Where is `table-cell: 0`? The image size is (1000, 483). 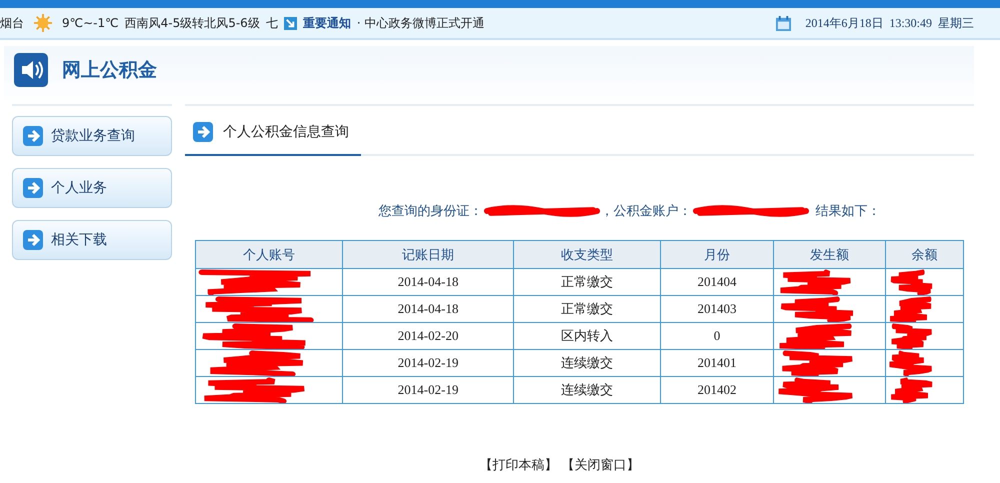
table-cell: 0 is located at coordinates (717, 335).